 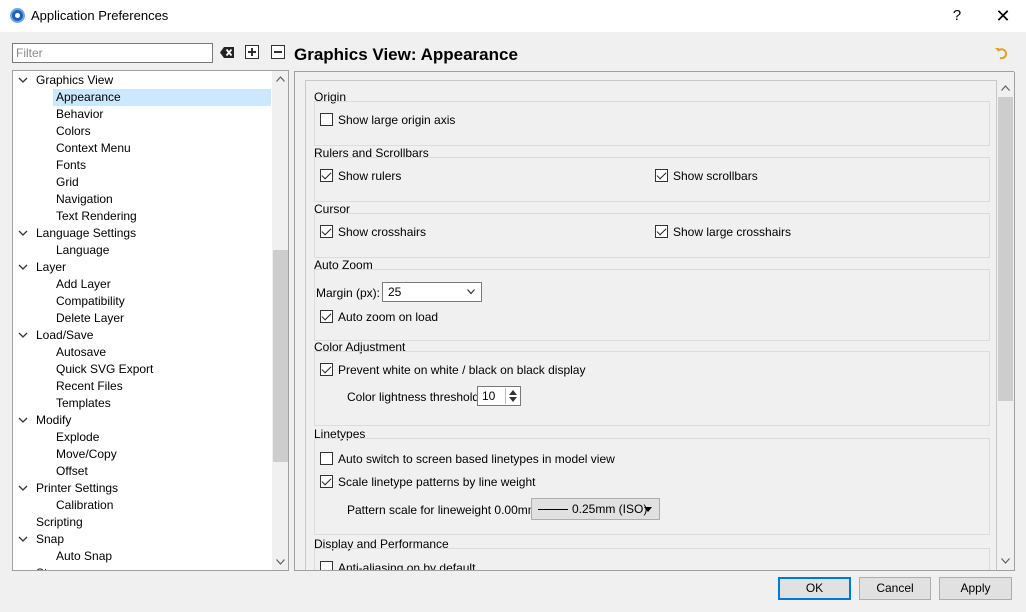 I want to click on tree-item: Text Rendering, so click(x=142, y=216).